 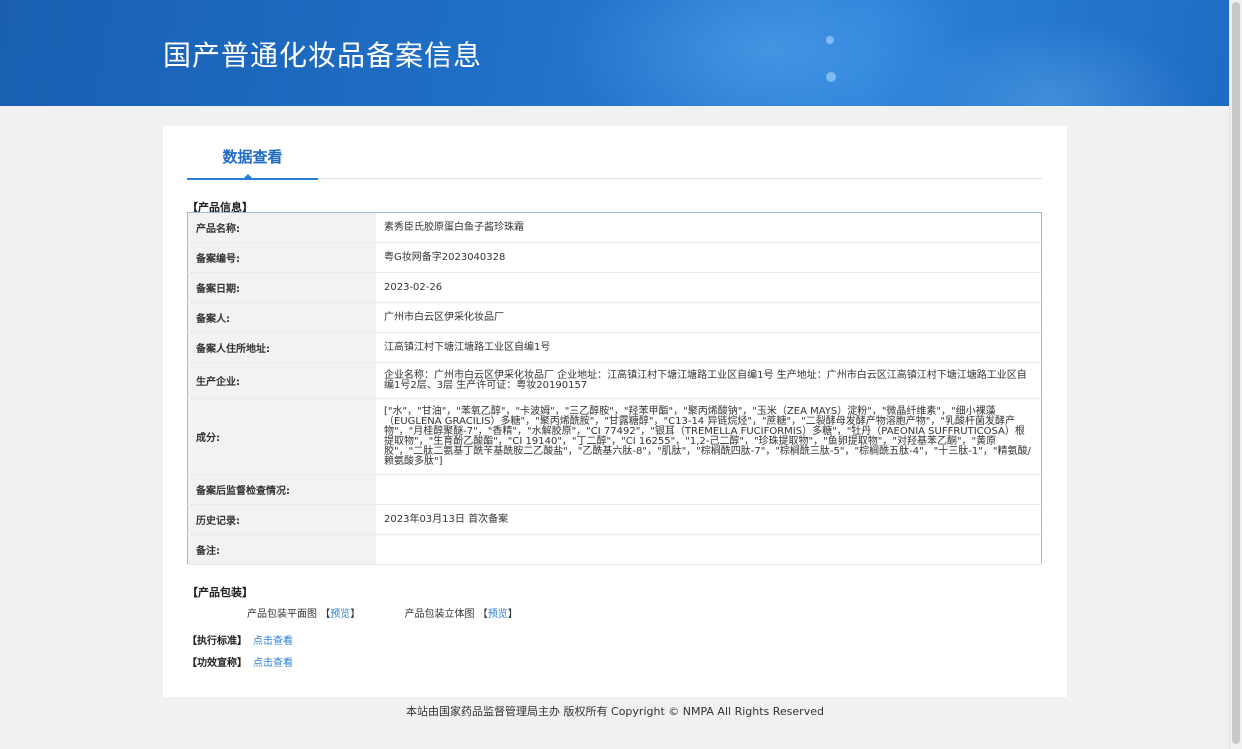 What do you see at coordinates (273, 641) in the screenshot?
I see `standard-view-link: 点击查看` at bounding box center [273, 641].